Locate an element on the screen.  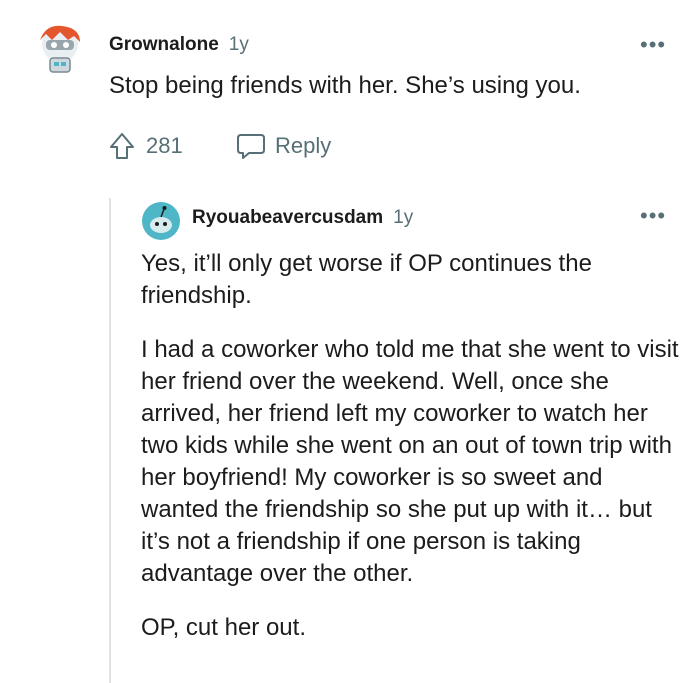
reply-meta: Ryouabeavercusdam 1y is located at coordinates (302, 218).